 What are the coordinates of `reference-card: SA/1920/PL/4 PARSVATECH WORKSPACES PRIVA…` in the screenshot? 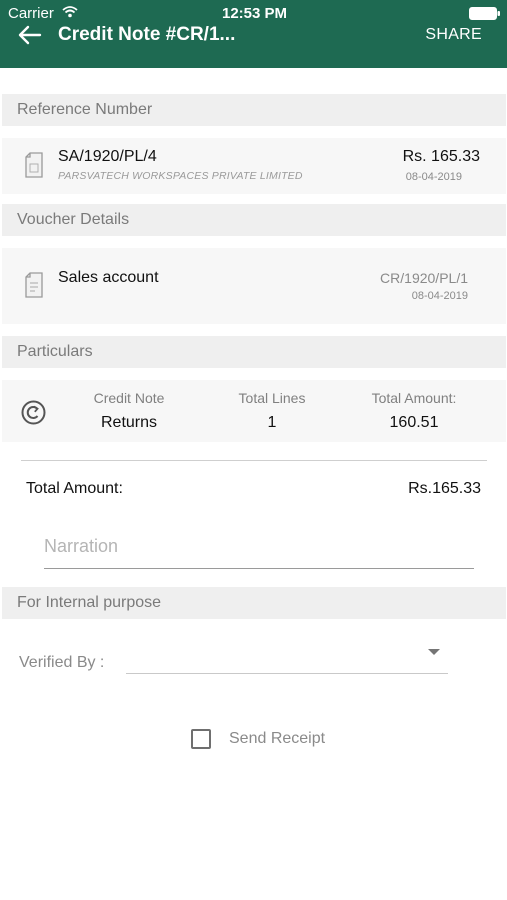 It's located at (254, 166).